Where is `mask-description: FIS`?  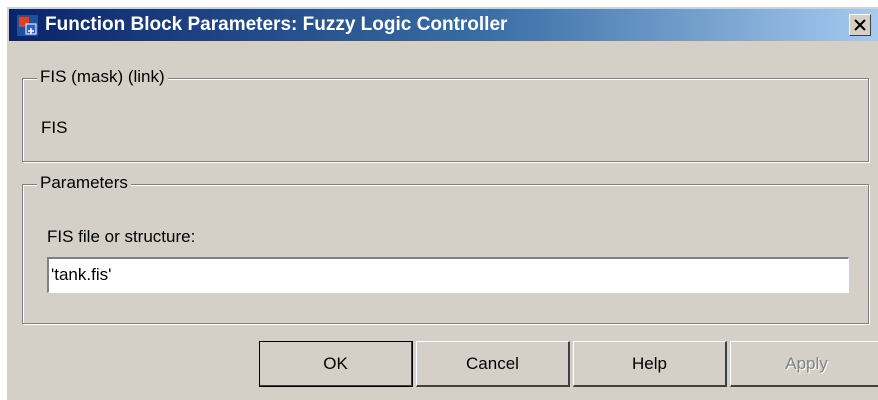 mask-description: FIS is located at coordinates (54, 127).